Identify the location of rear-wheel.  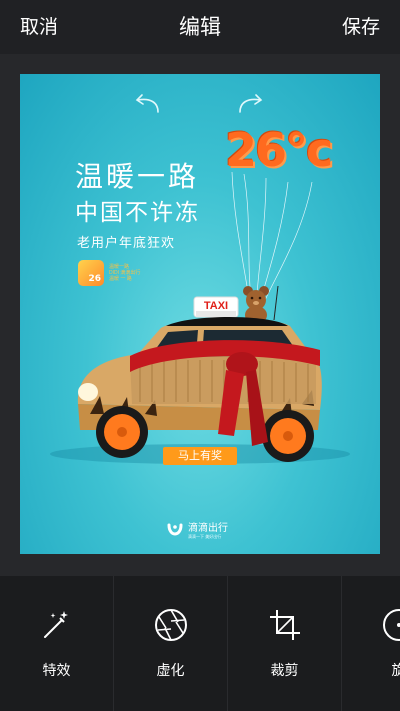
(288, 436).